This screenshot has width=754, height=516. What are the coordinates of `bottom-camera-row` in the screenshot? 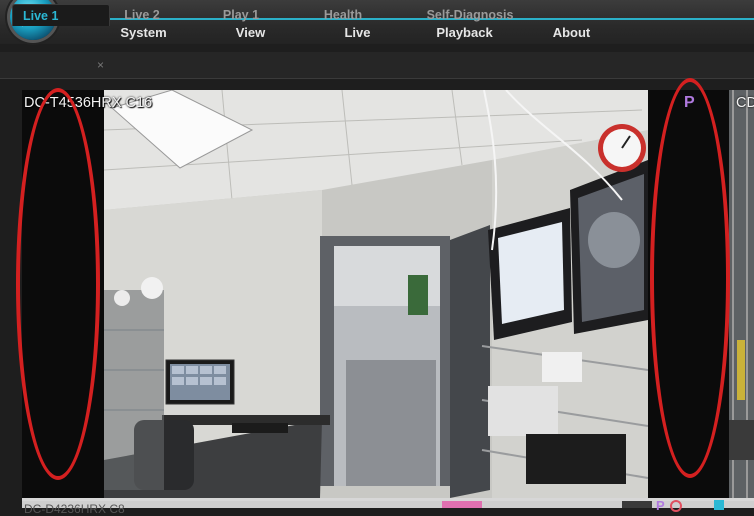 It's located at (388, 503).